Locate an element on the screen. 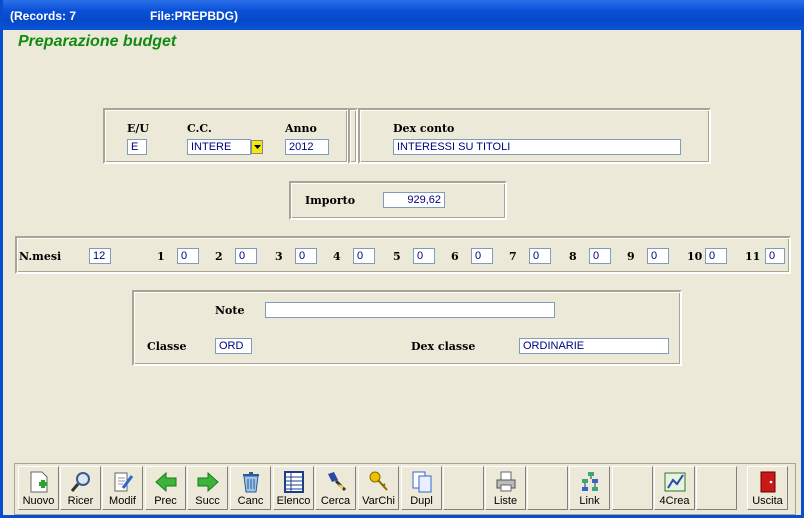  arrow-right-icon is located at coordinates (208, 482).